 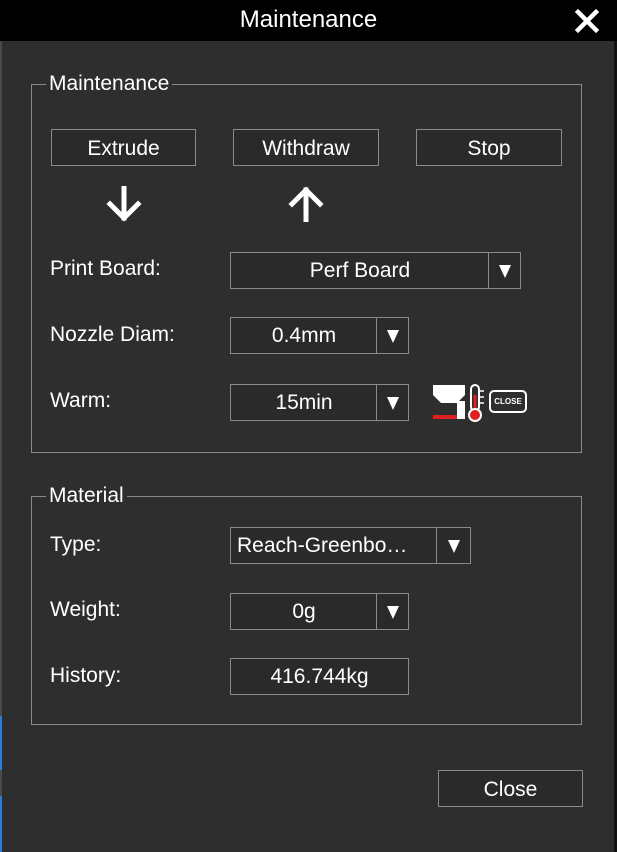 I want to click on nozzle-diam-value: 0.4mm, so click(x=304, y=335).